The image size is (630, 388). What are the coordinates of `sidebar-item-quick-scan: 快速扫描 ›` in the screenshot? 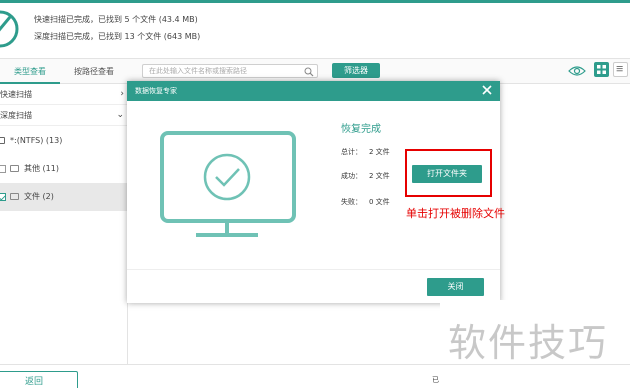 It's located at (64, 94).